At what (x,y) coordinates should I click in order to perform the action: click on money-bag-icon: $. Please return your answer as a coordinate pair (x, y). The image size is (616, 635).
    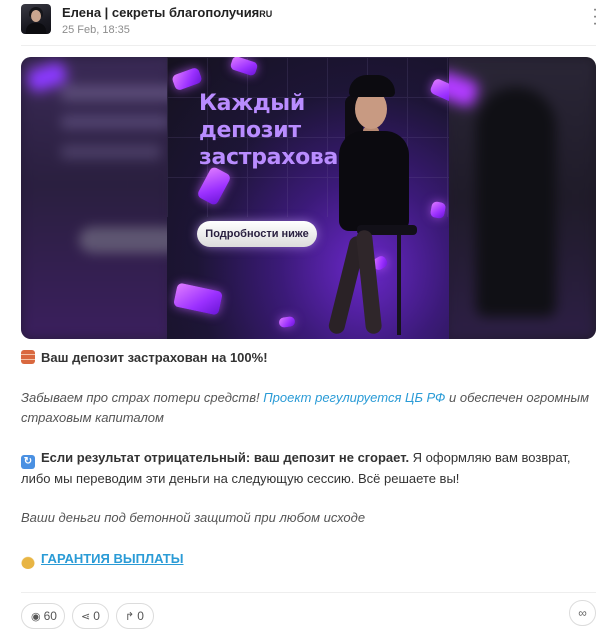
    Looking at the image, I should click on (28, 562).